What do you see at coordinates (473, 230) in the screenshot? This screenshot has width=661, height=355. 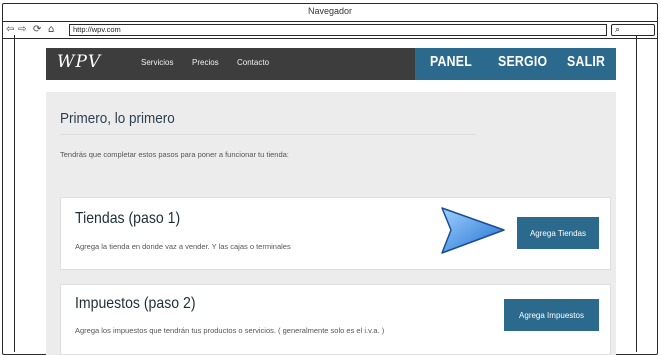 I see `arrow-right-icon` at bounding box center [473, 230].